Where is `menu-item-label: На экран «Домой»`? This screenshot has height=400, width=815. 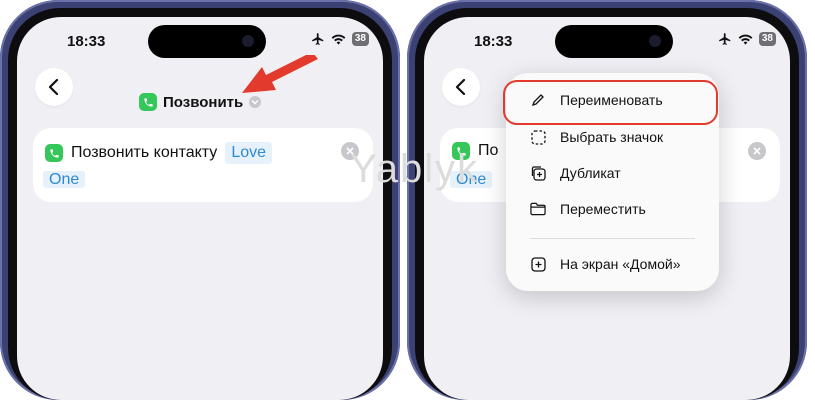
menu-item-label: На экран «Домой» is located at coordinates (620, 264).